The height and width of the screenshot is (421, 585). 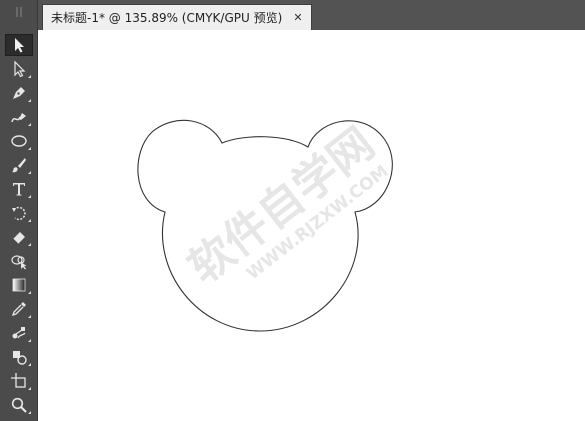 I want to click on curvature-tool-button, so click(x=19, y=117).